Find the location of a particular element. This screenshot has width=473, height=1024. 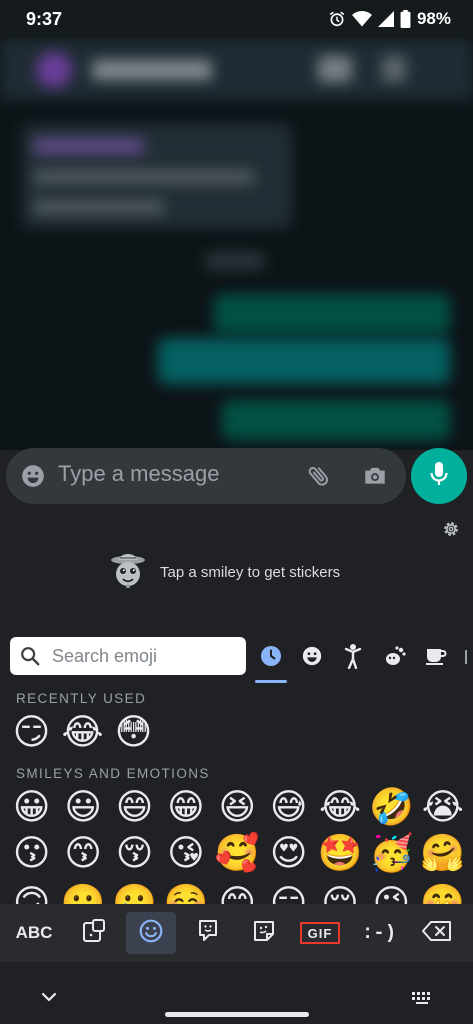

emoji-key: 😗 is located at coordinates (31, 854).